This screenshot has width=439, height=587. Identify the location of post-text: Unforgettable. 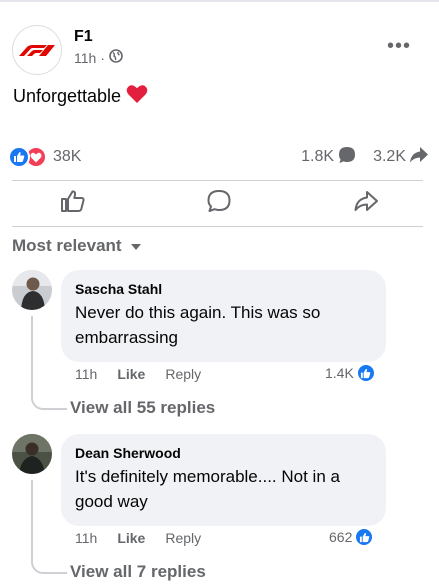
(80, 96).